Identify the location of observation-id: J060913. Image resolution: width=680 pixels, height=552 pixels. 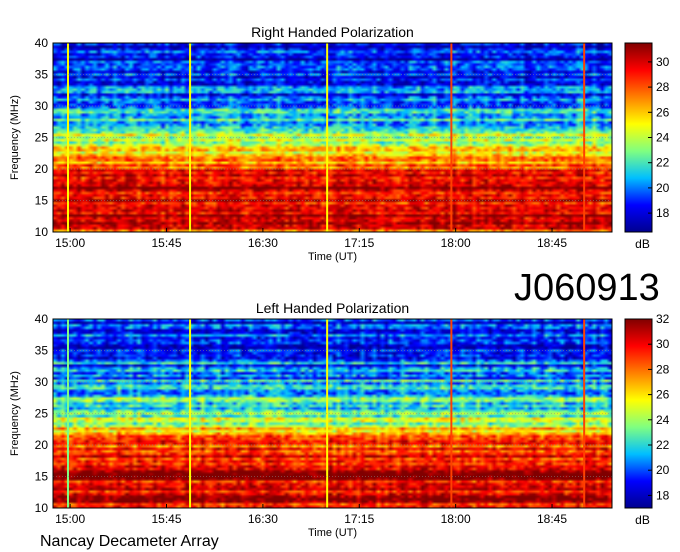
(587, 288).